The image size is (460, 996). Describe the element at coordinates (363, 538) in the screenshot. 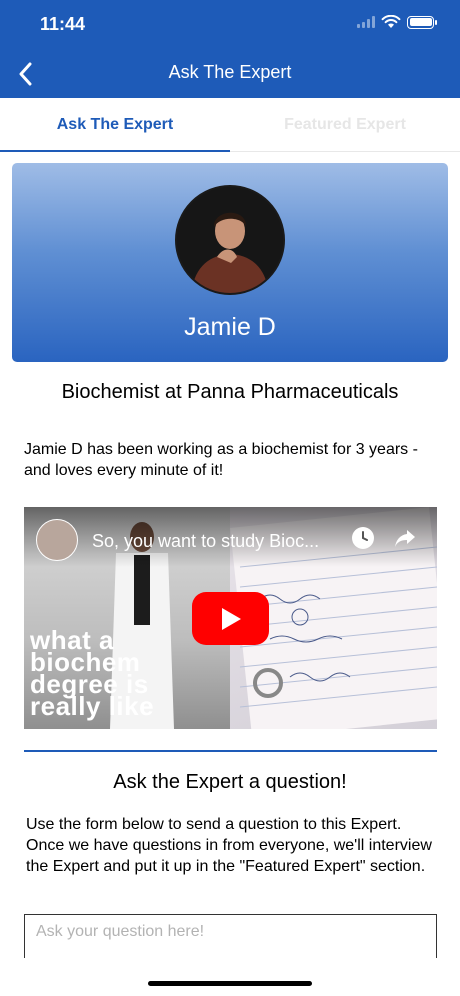

I see `watch-later-icon` at that location.